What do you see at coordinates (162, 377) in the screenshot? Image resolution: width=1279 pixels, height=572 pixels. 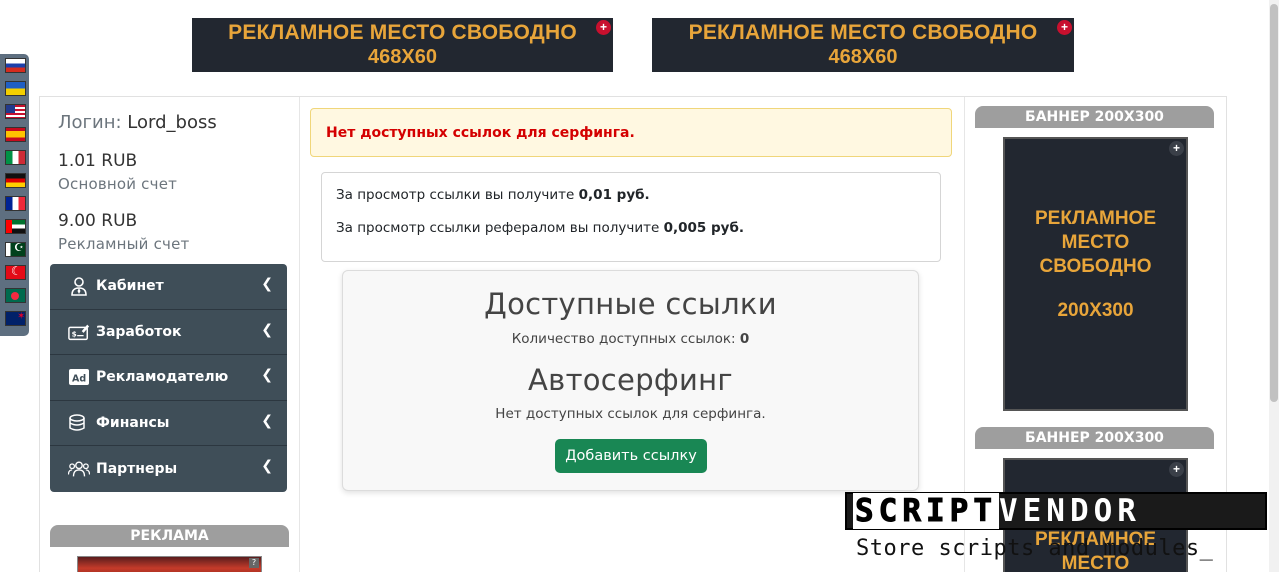 I see `menu-label: Рекламодателю` at bounding box center [162, 377].